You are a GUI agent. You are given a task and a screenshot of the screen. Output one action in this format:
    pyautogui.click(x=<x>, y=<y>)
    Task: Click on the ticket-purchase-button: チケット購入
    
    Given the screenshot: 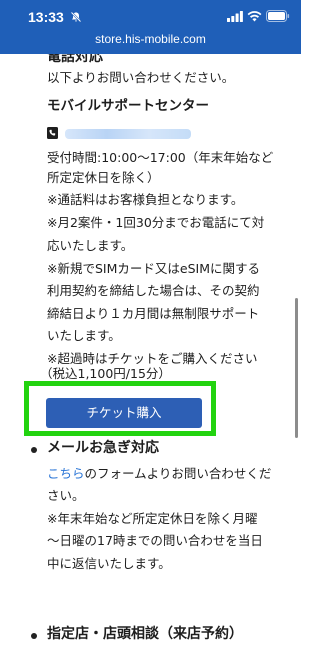 What is the action you would take?
    pyautogui.click(x=124, y=413)
    